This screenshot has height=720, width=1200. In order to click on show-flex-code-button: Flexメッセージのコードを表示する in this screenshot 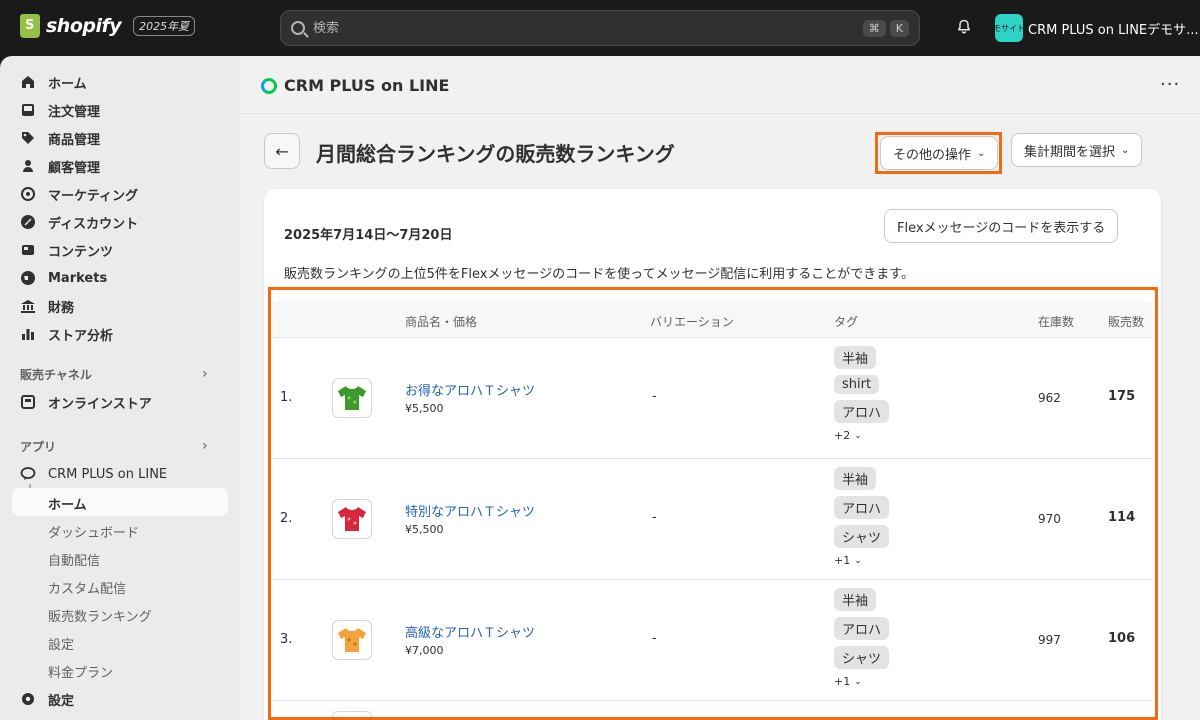, I will do `click(1001, 226)`.